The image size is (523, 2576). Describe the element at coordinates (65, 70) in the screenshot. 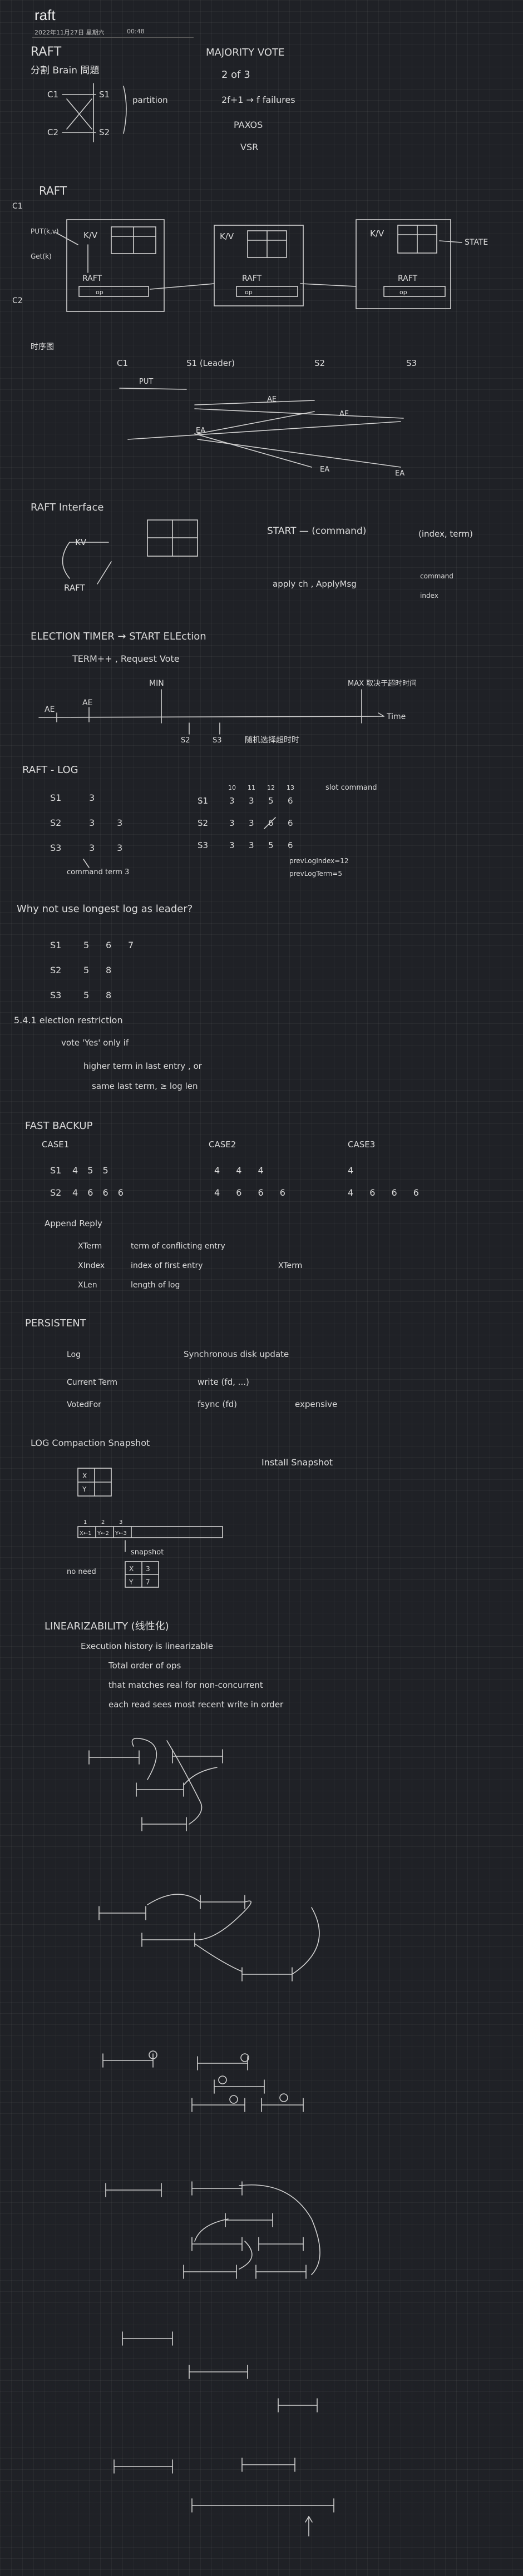

I see `section-subtitle: 分割 Brain 問題` at that location.